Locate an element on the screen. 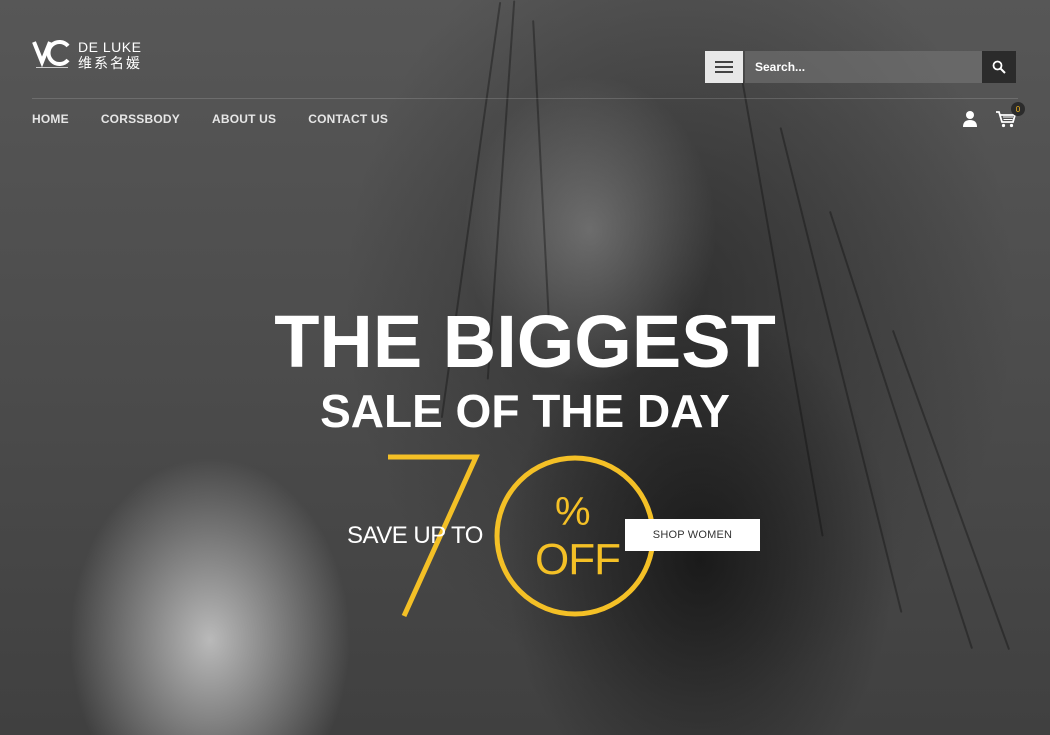 This screenshot has height=735, width=1050. hamburger-icon is located at coordinates (724, 62).